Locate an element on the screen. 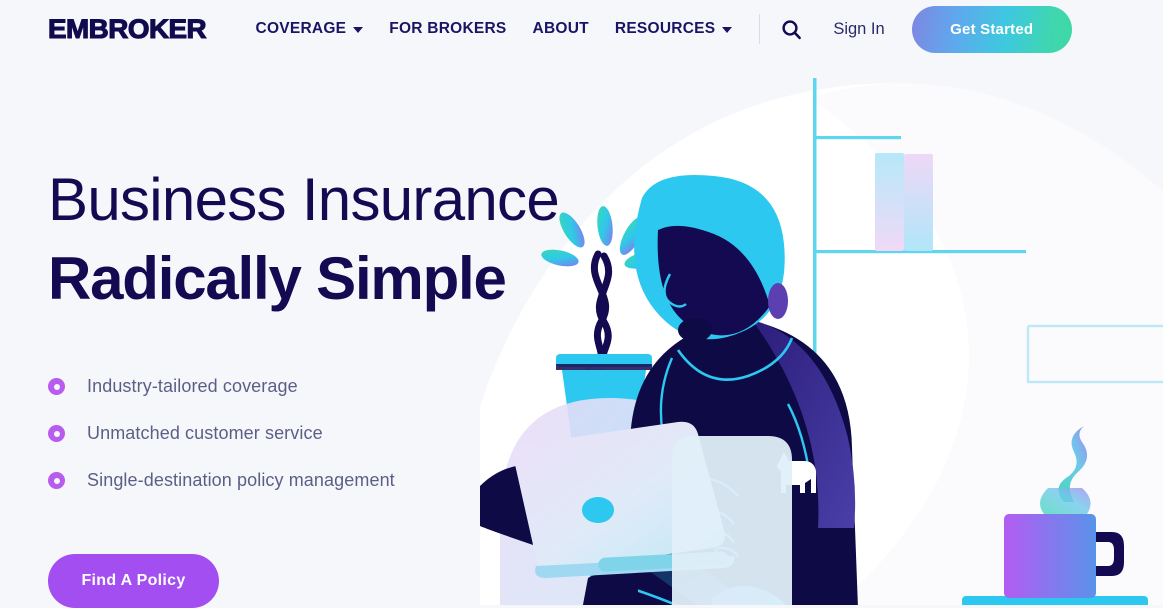  nav-item-label: ABOUT is located at coordinates (560, 28).